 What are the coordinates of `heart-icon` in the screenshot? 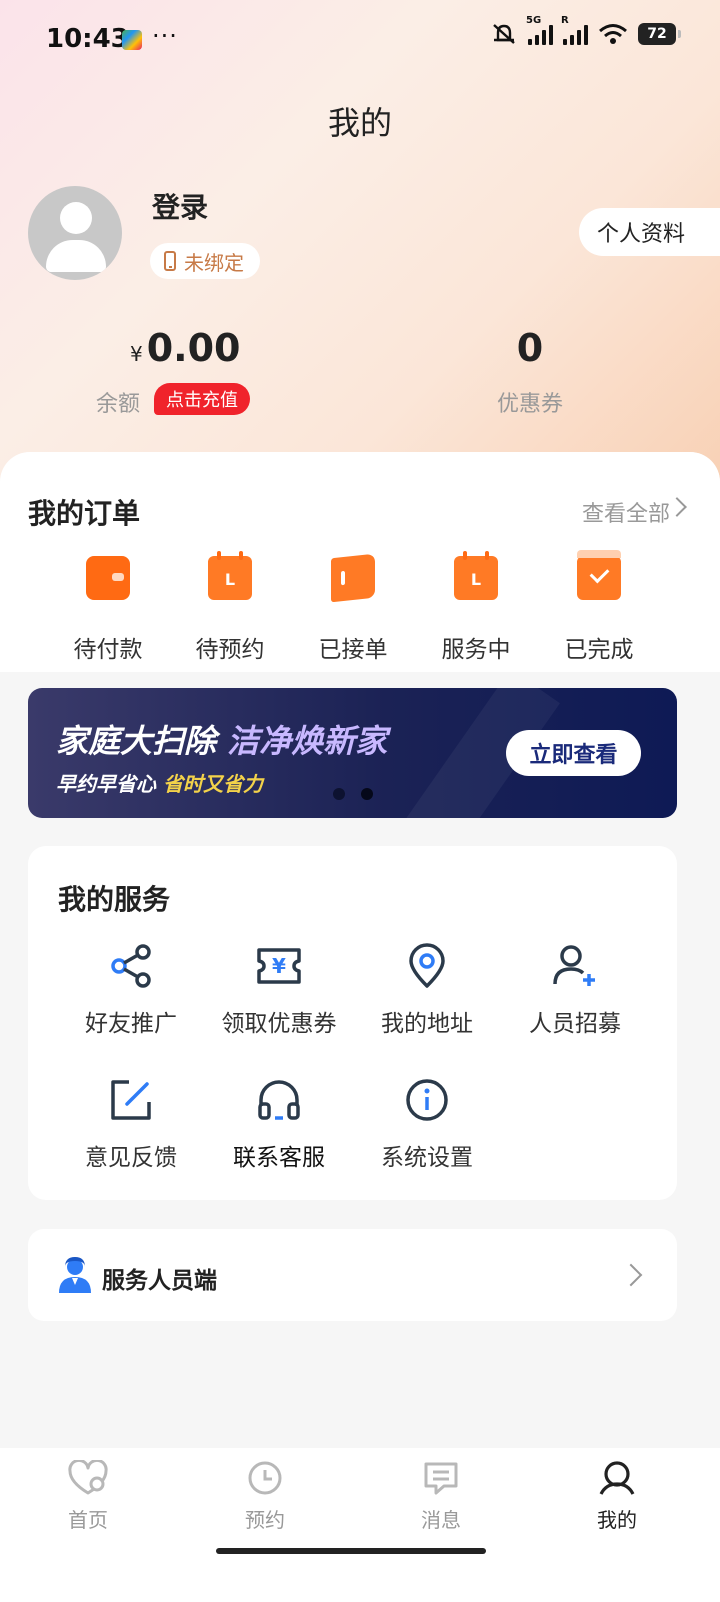 It's located at (88, 1476).